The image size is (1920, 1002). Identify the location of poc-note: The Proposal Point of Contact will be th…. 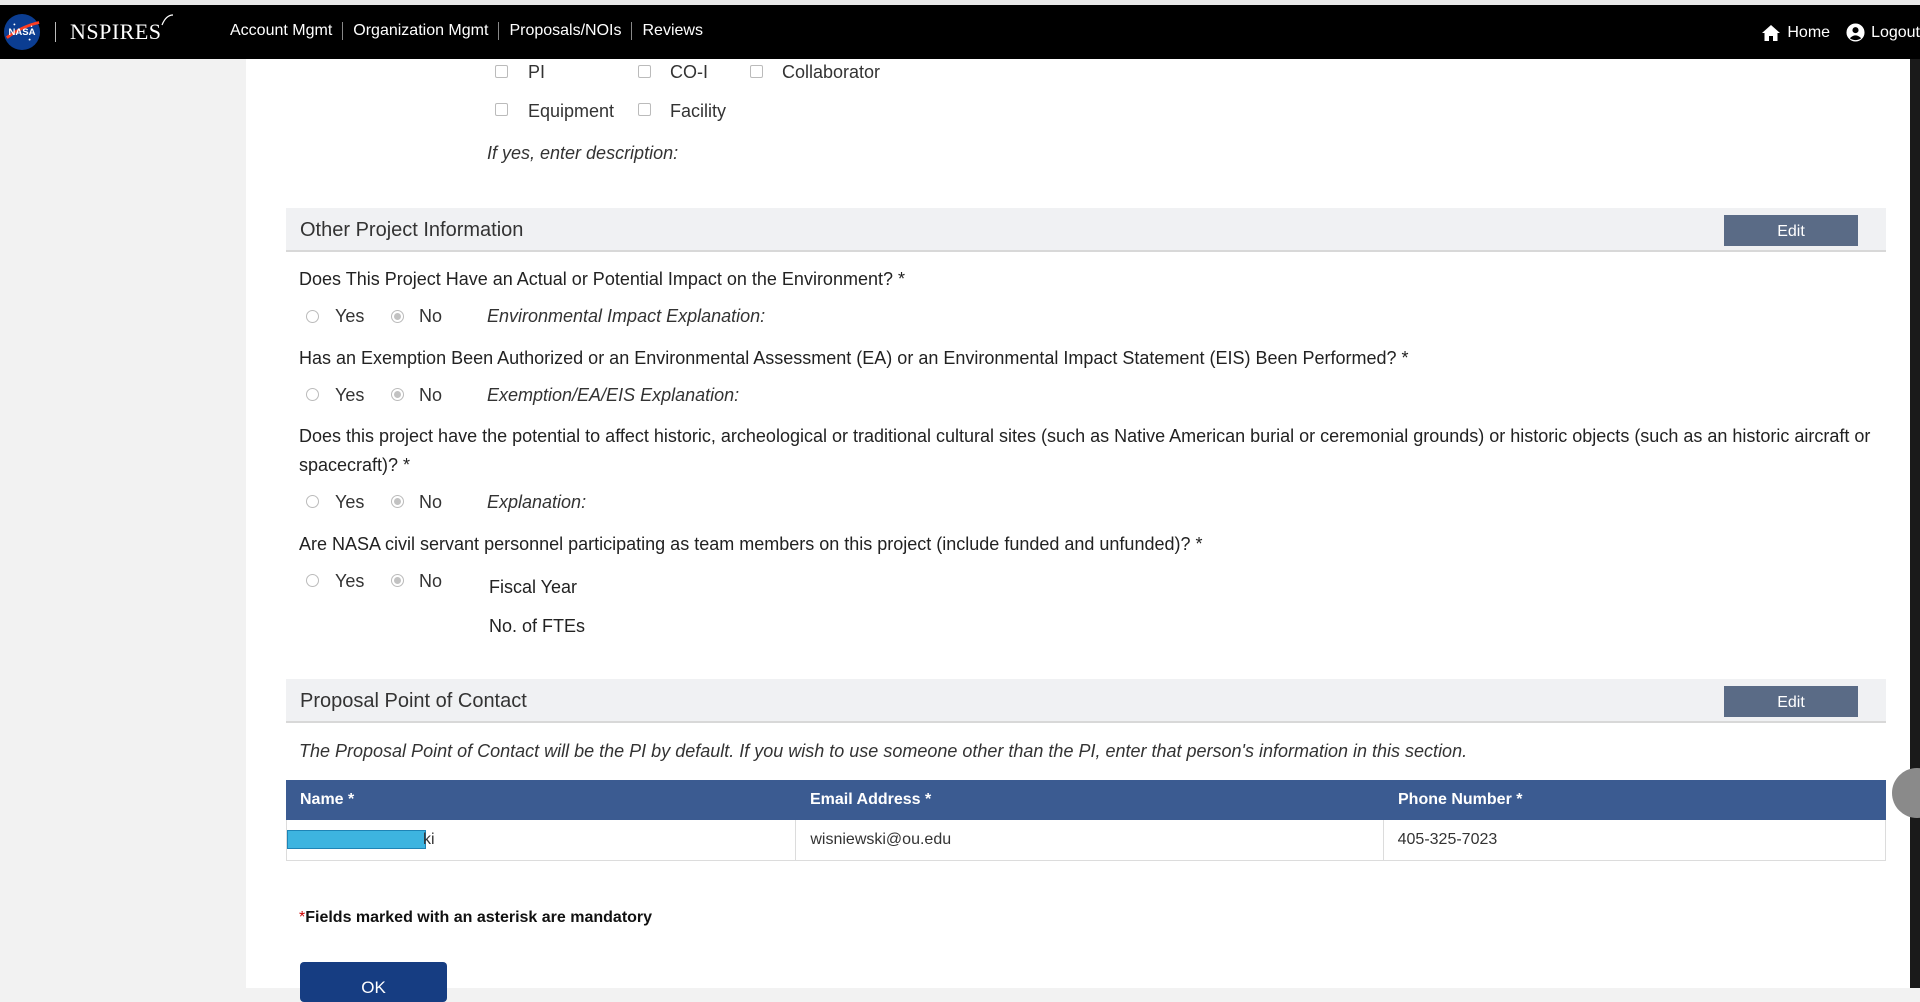
(883, 751).